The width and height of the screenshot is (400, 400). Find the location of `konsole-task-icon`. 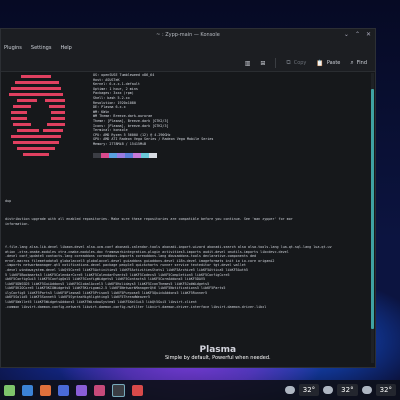

konsole-task-icon is located at coordinates (118, 390).